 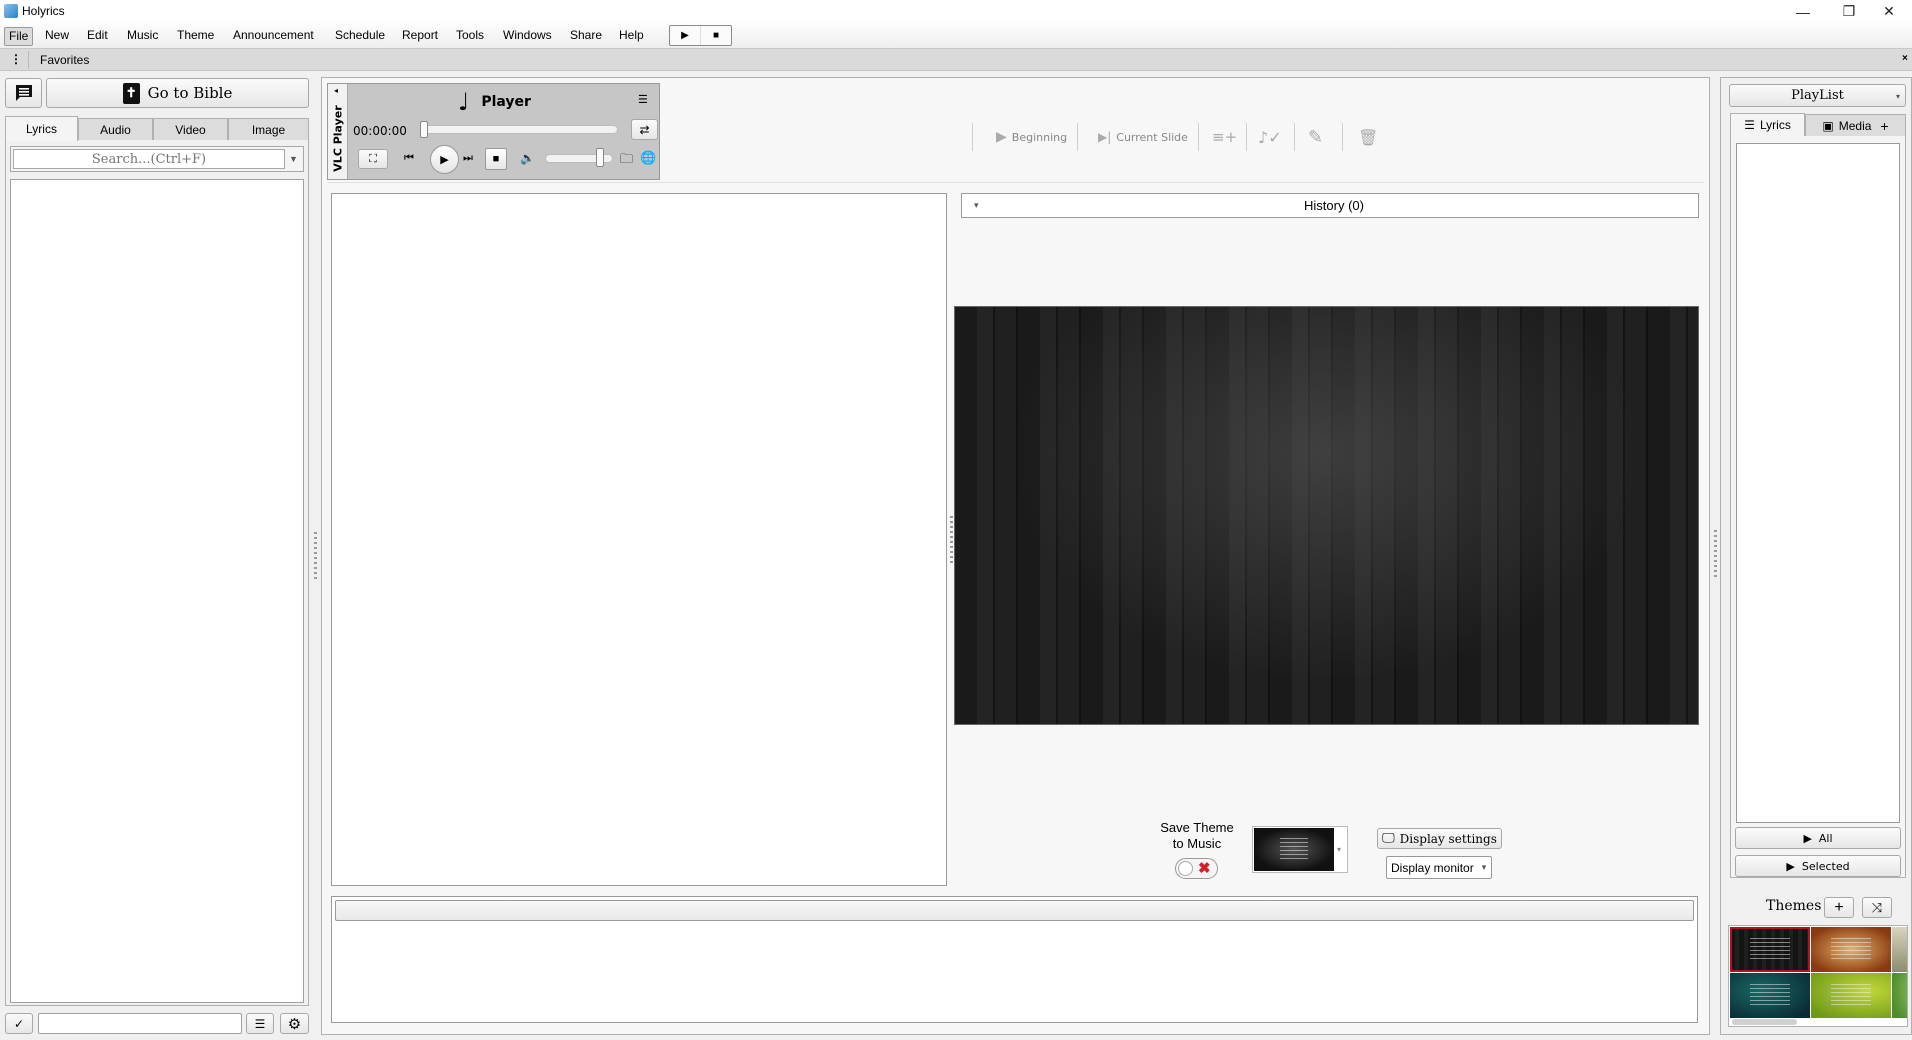 I want to click on app-logo-icon, so click(x=11, y=11).